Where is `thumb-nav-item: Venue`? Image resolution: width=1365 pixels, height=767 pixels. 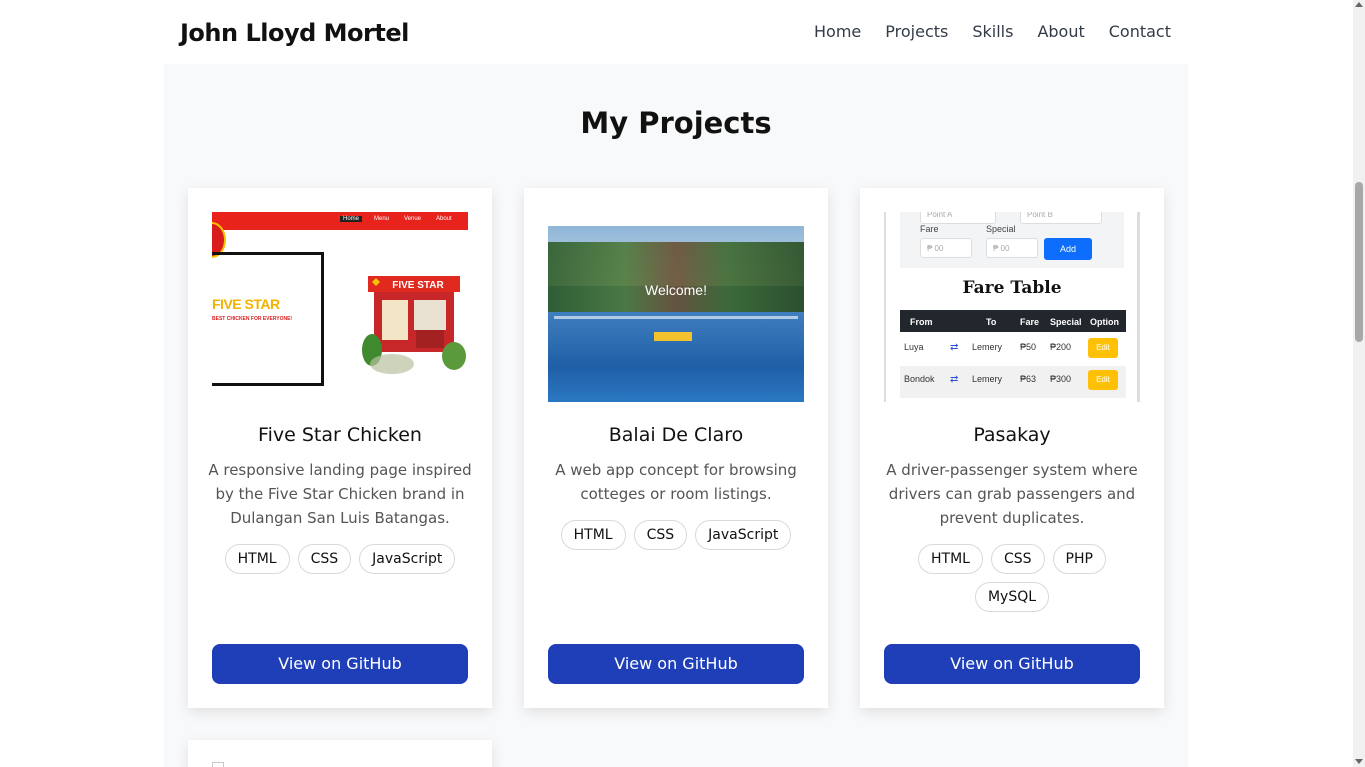
thumb-nav-item: Venue is located at coordinates (413, 219).